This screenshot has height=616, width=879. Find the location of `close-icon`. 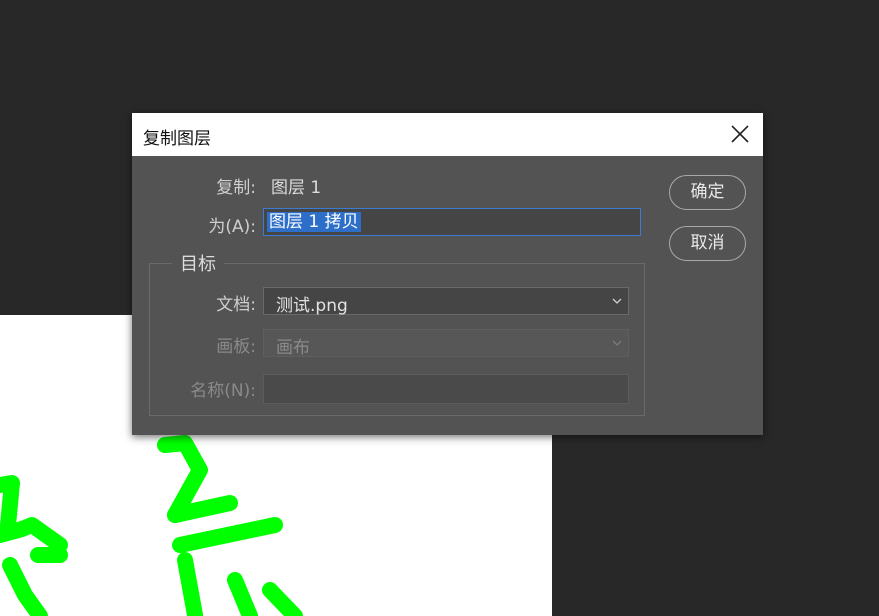

close-icon is located at coordinates (740, 134).